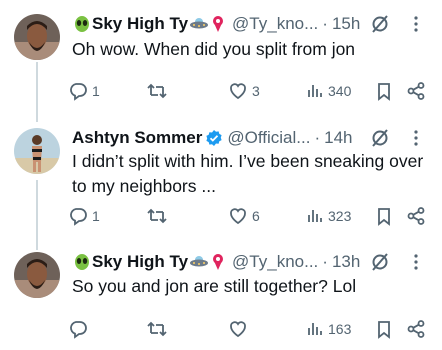 This screenshot has height=350, width=442. Describe the element at coordinates (340, 329) in the screenshot. I see `views-count: 163` at that location.